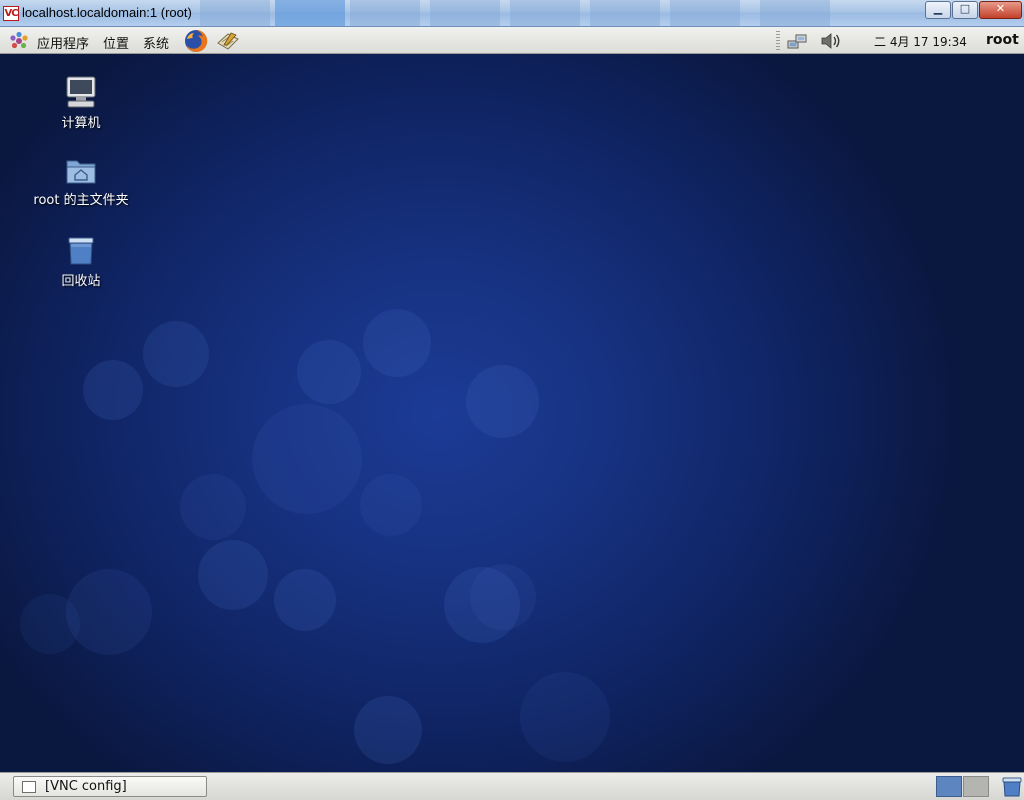 This screenshot has height=800, width=1024. Describe the element at coordinates (156, 42) in the screenshot. I see `system-menu: 系统` at that location.